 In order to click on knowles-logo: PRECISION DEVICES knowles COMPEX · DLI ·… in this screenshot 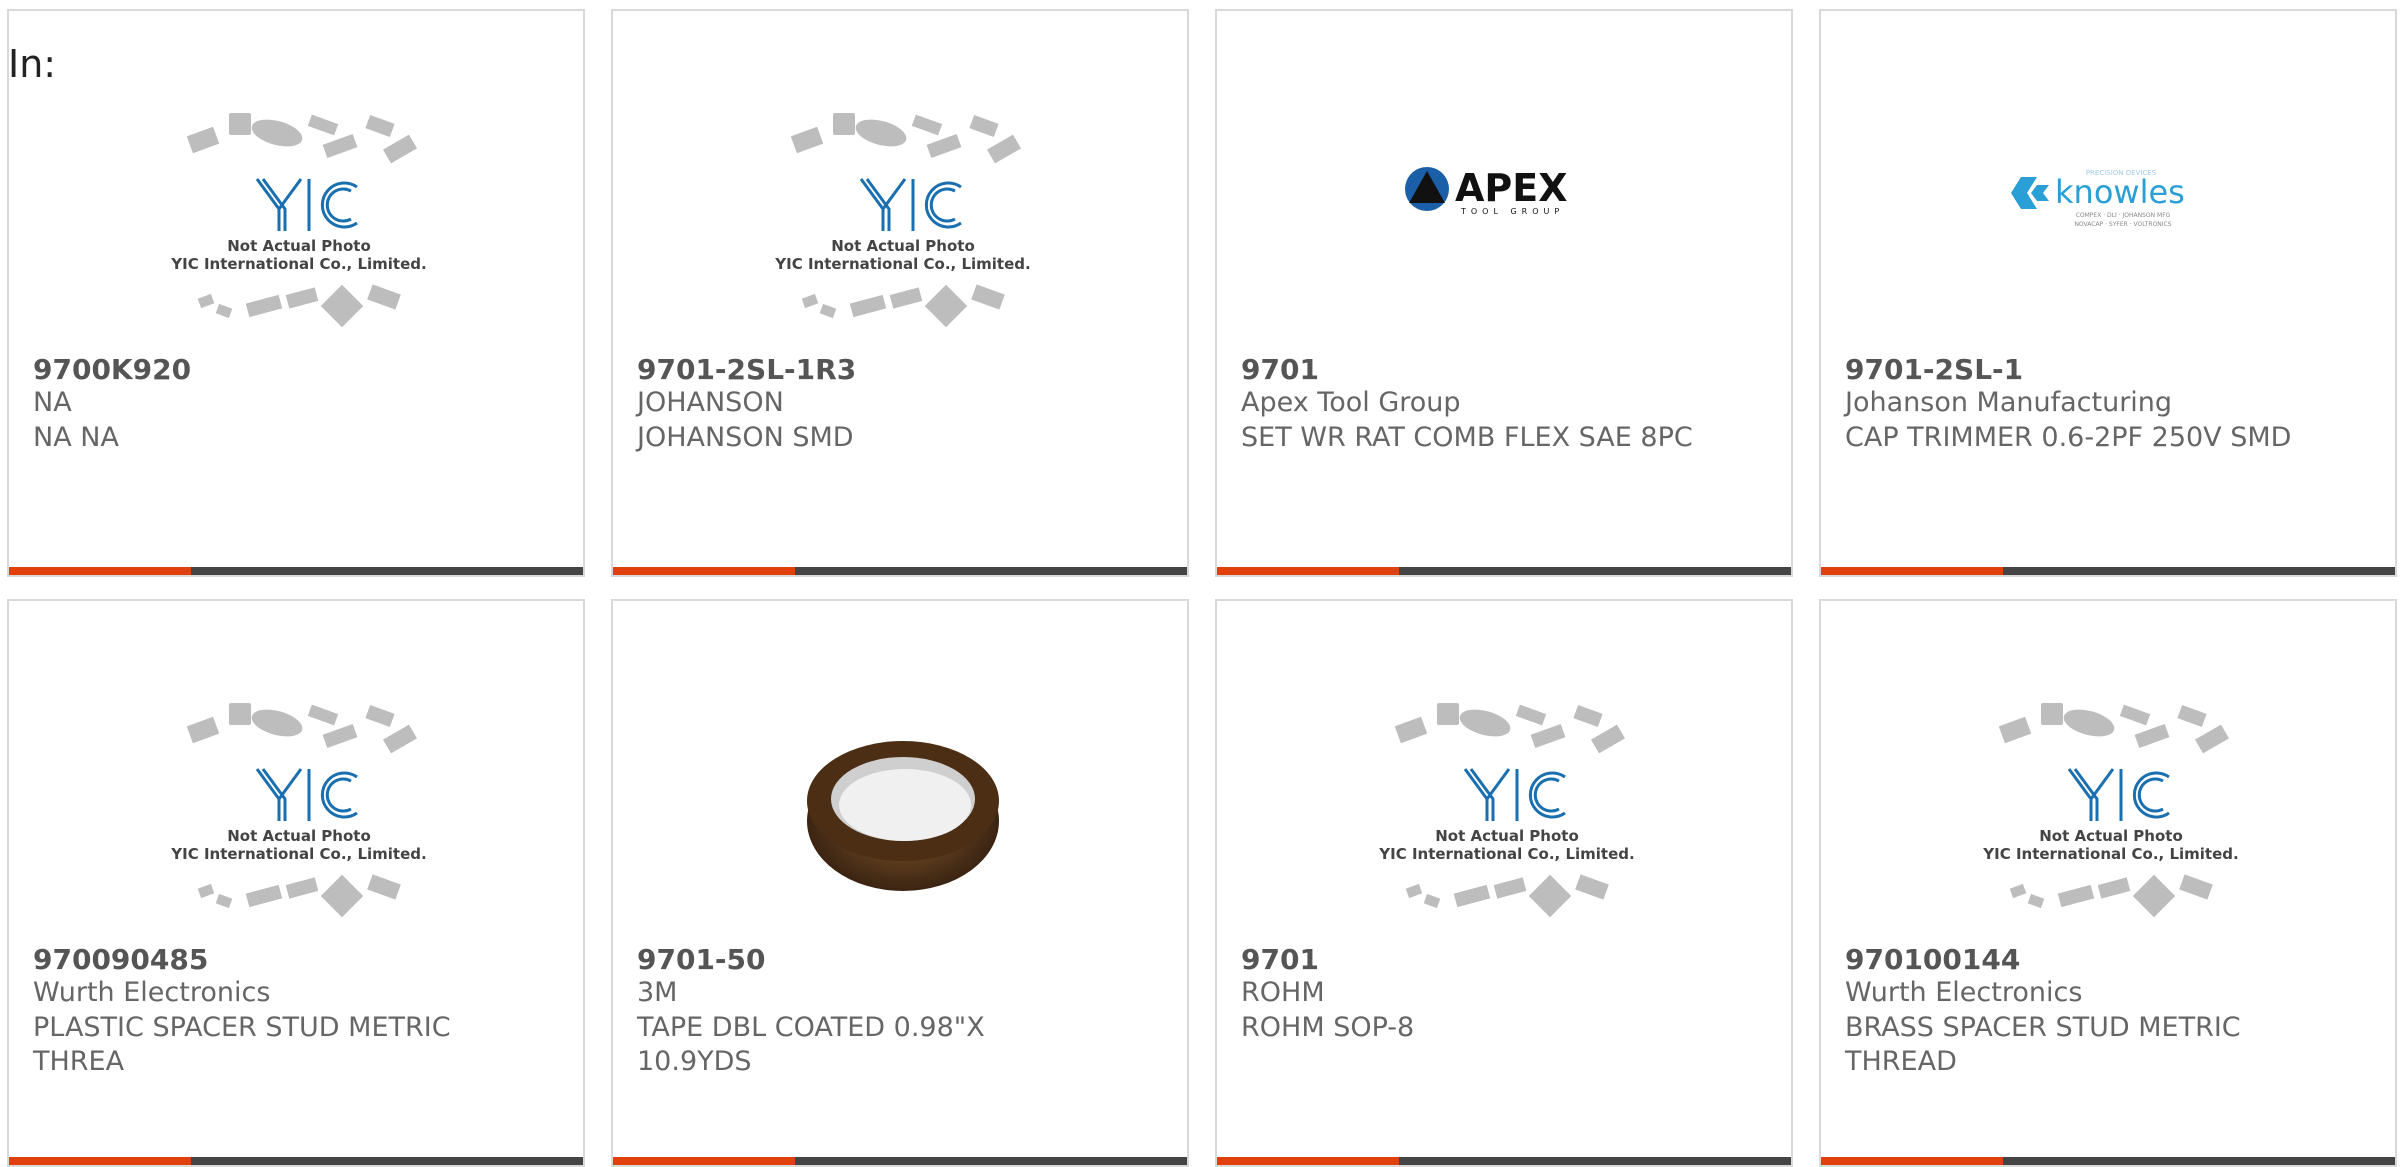, I will do `click(2098, 198)`.